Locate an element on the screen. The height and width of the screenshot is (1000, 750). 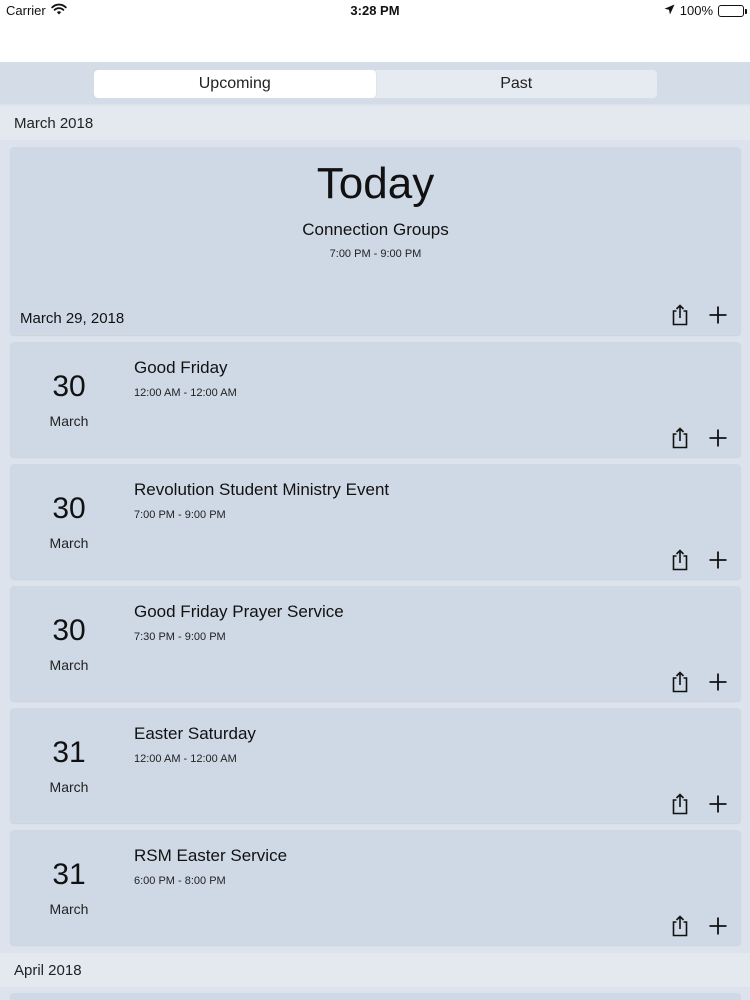
tab-upcoming: Upcoming is located at coordinates (235, 84).